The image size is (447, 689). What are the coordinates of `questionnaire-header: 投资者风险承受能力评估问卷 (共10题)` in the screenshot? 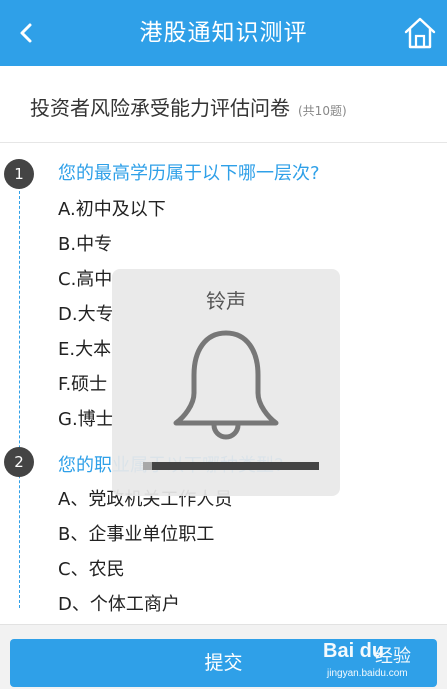 It's located at (223, 104).